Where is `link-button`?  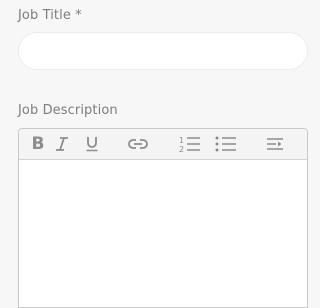 link-button is located at coordinates (138, 144).